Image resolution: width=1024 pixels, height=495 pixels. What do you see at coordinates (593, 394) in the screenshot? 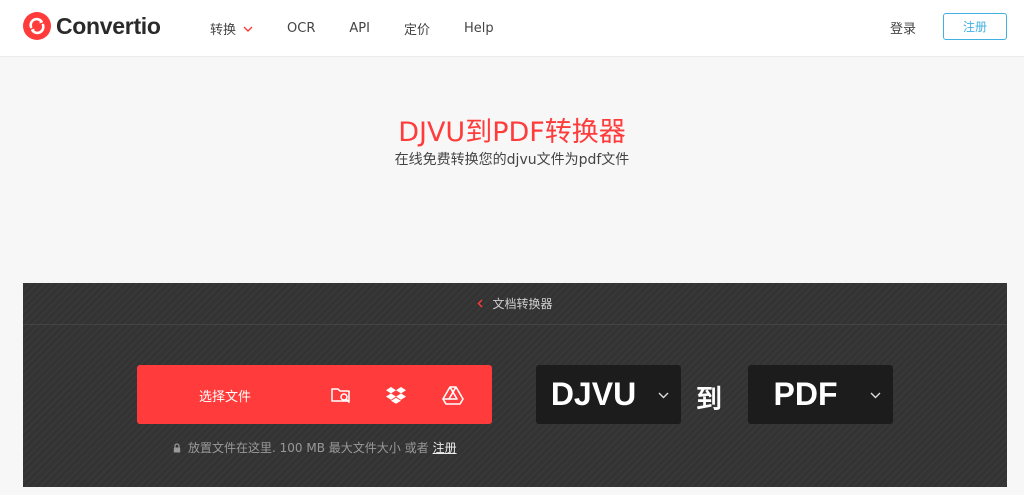
I see `source-format-label: DJVU` at bounding box center [593, 394].